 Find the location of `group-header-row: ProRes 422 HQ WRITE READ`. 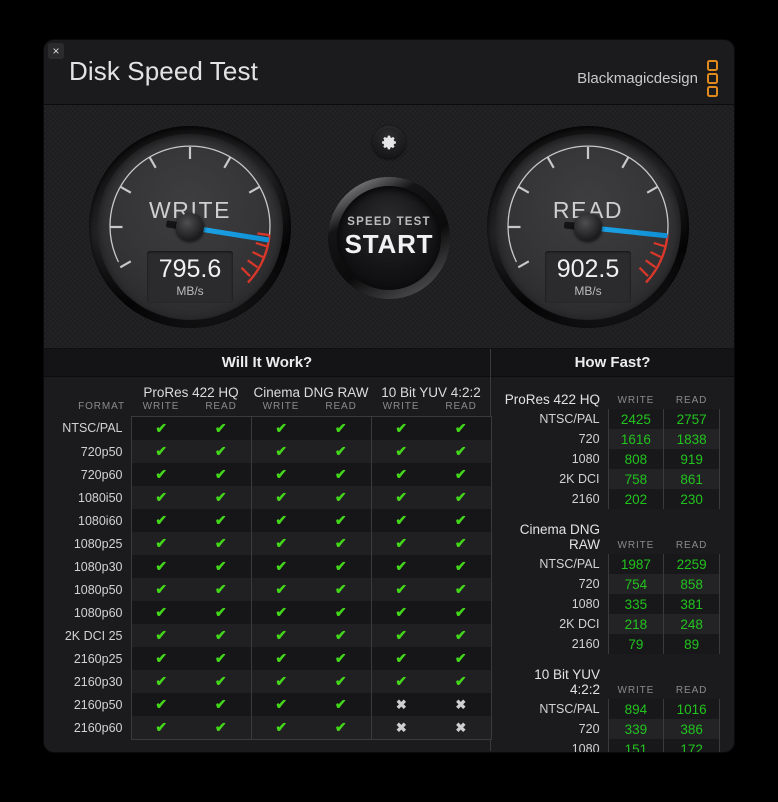

group-header-row: ProRes 422 HQ WRITE READ is located at coordinates (611, 398).